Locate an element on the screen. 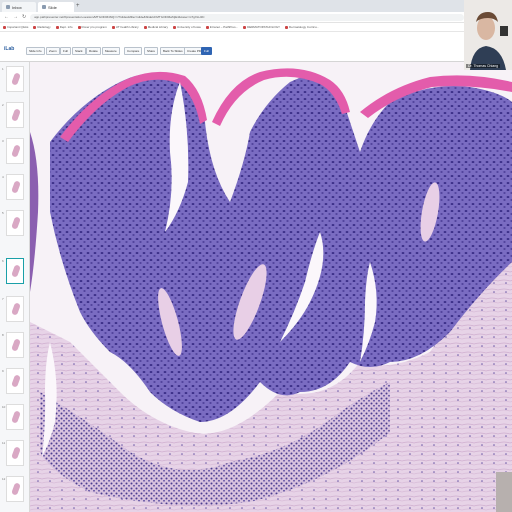 The image size is (512, 512). webcam-video: Dr. Thomas Chiang is located at coordinates (488, 35).